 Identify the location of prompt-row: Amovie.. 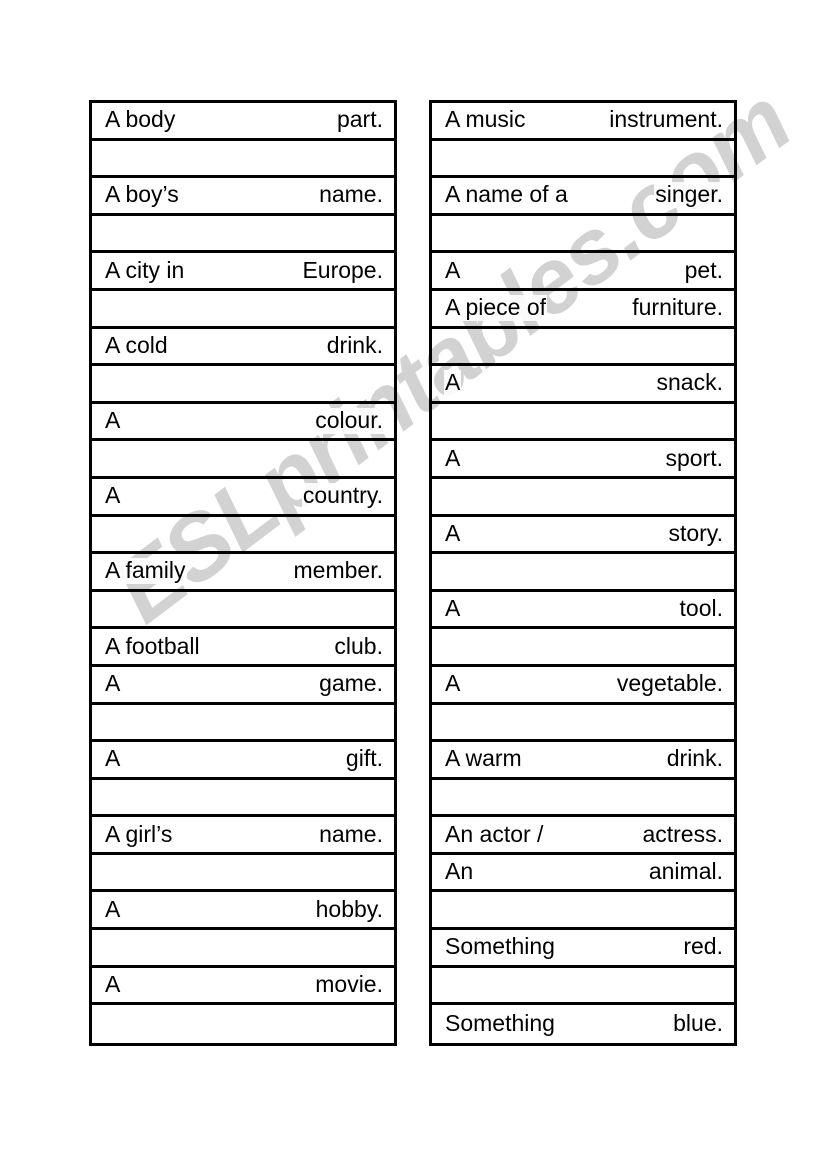
(243, 987).